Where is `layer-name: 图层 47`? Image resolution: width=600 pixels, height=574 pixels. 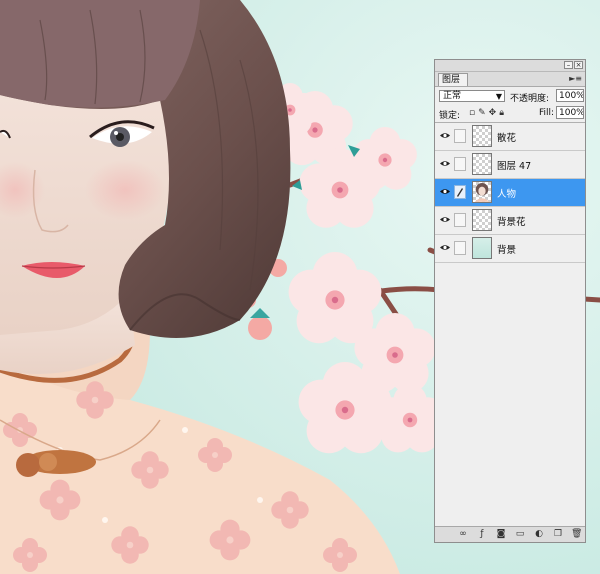
layer-name: 图层 47 is located at coordinates (514, 165).